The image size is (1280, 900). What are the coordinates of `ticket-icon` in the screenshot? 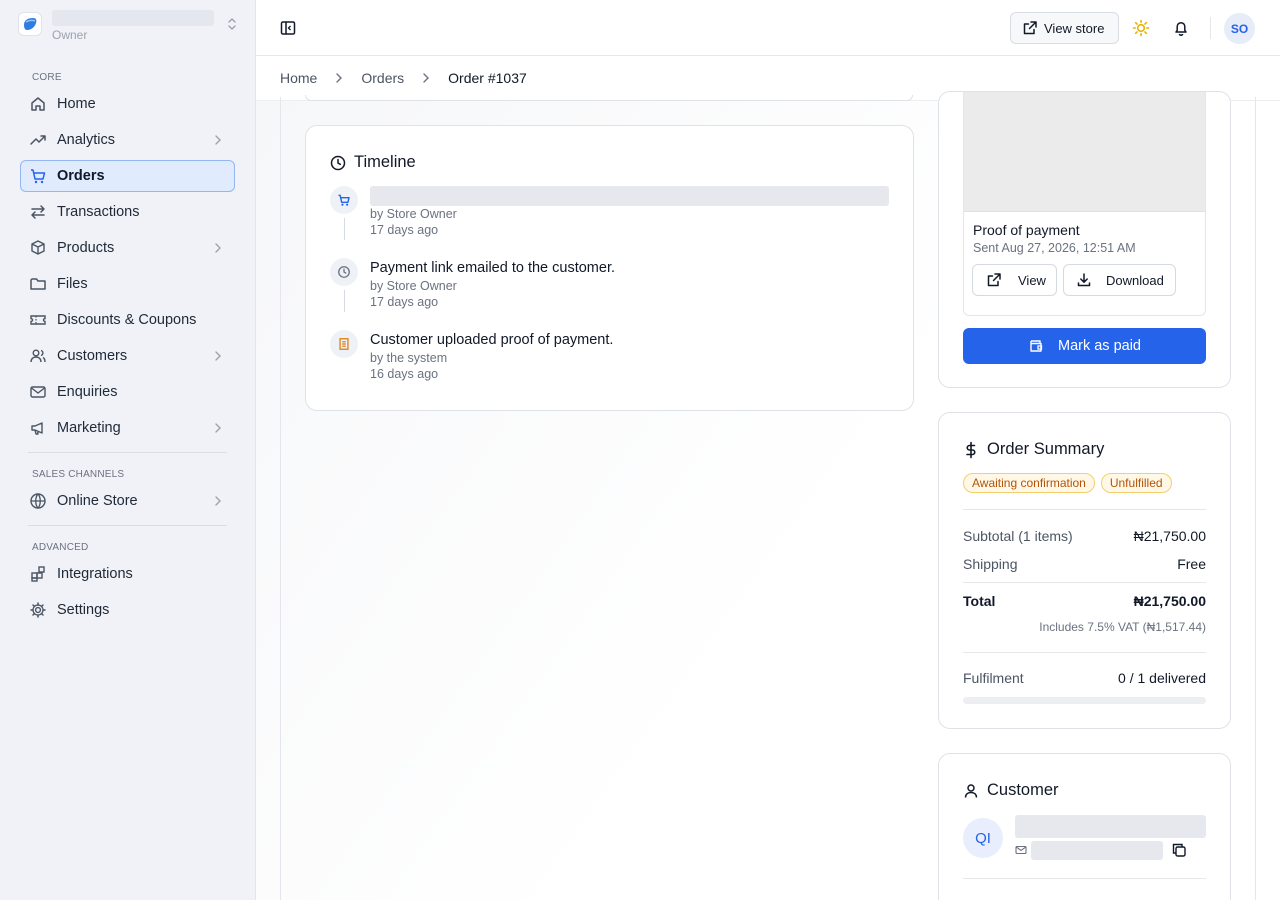 It's located at (38, 320).